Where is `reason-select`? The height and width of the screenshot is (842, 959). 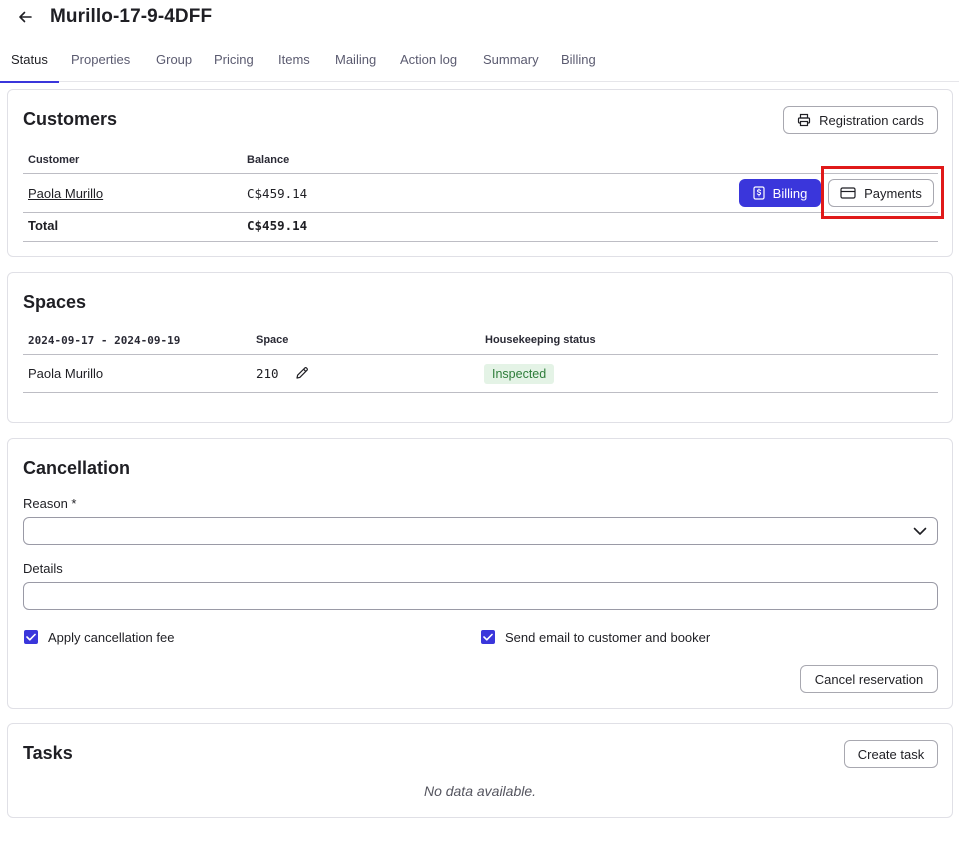
reason-select is located at coordinates (480, 531).